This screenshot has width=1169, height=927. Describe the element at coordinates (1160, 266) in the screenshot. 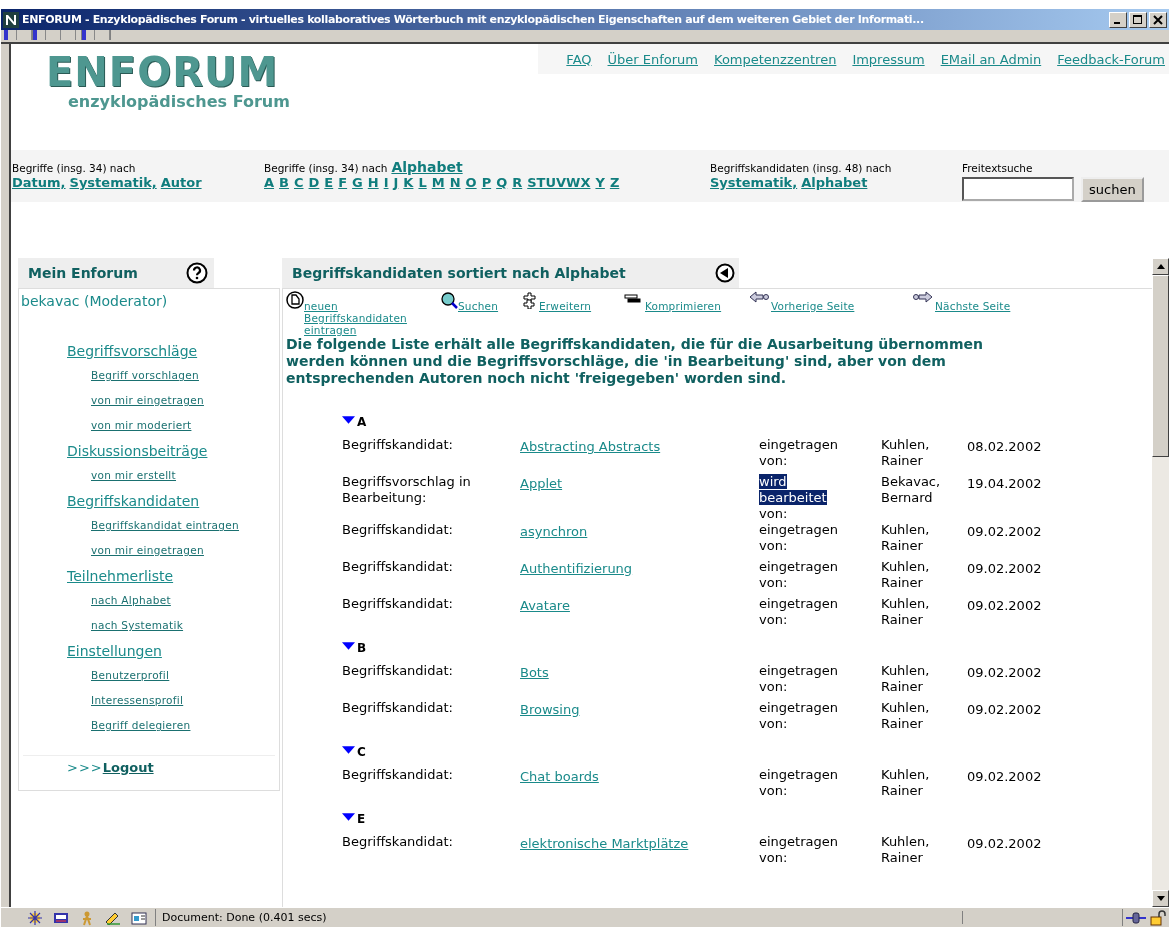

I see `scroll-up-button` at that location.